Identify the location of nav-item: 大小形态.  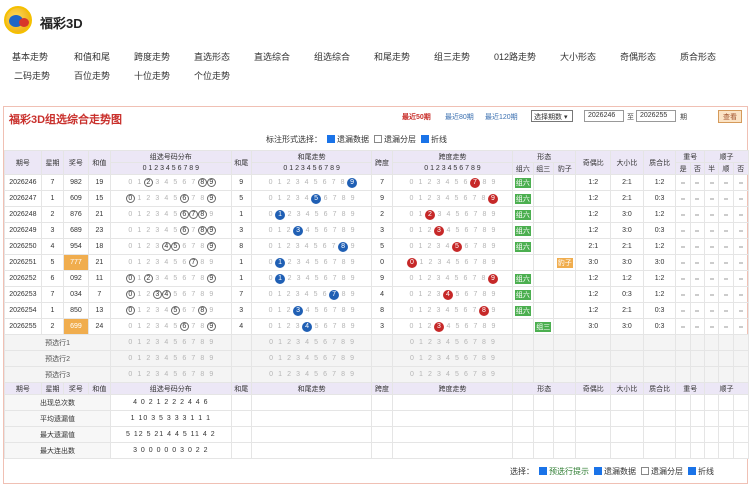
(578, 56).